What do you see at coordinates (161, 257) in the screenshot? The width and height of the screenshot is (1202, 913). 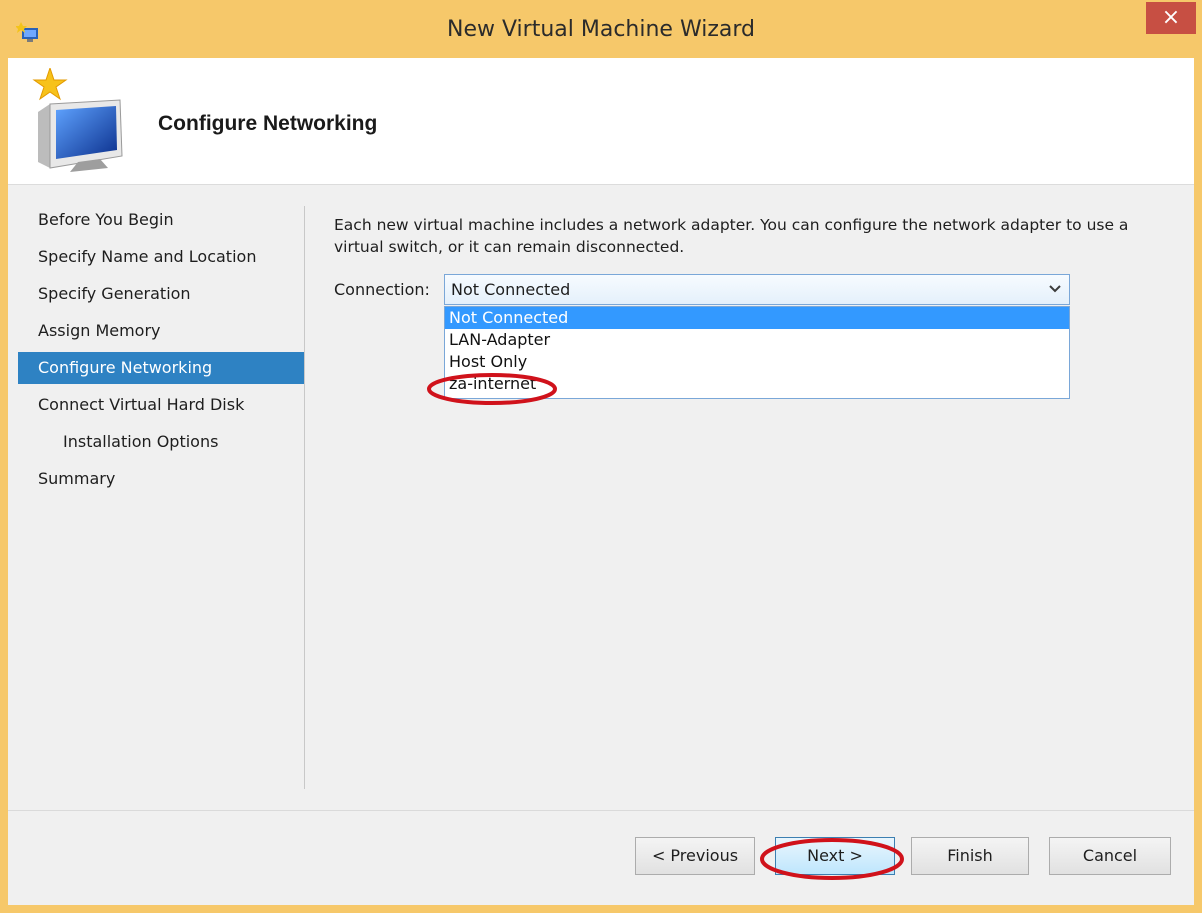 I see `nav-item-specify-name-and-location: Specify Name and Location` at bounding box center [161, 257].